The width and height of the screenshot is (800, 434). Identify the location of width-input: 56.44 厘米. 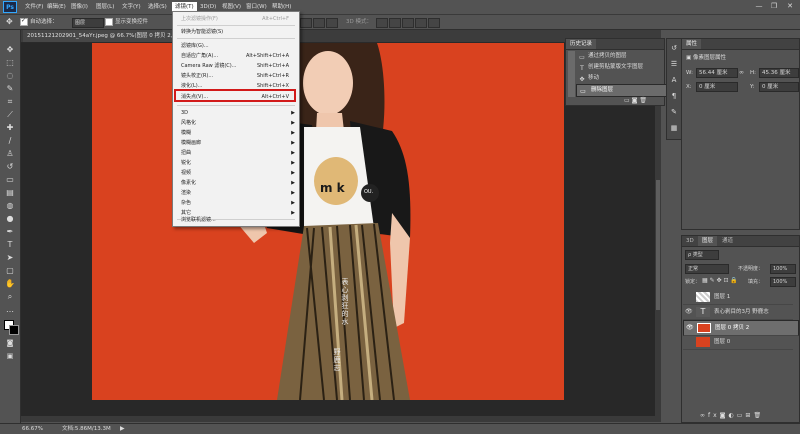
(717, 73).